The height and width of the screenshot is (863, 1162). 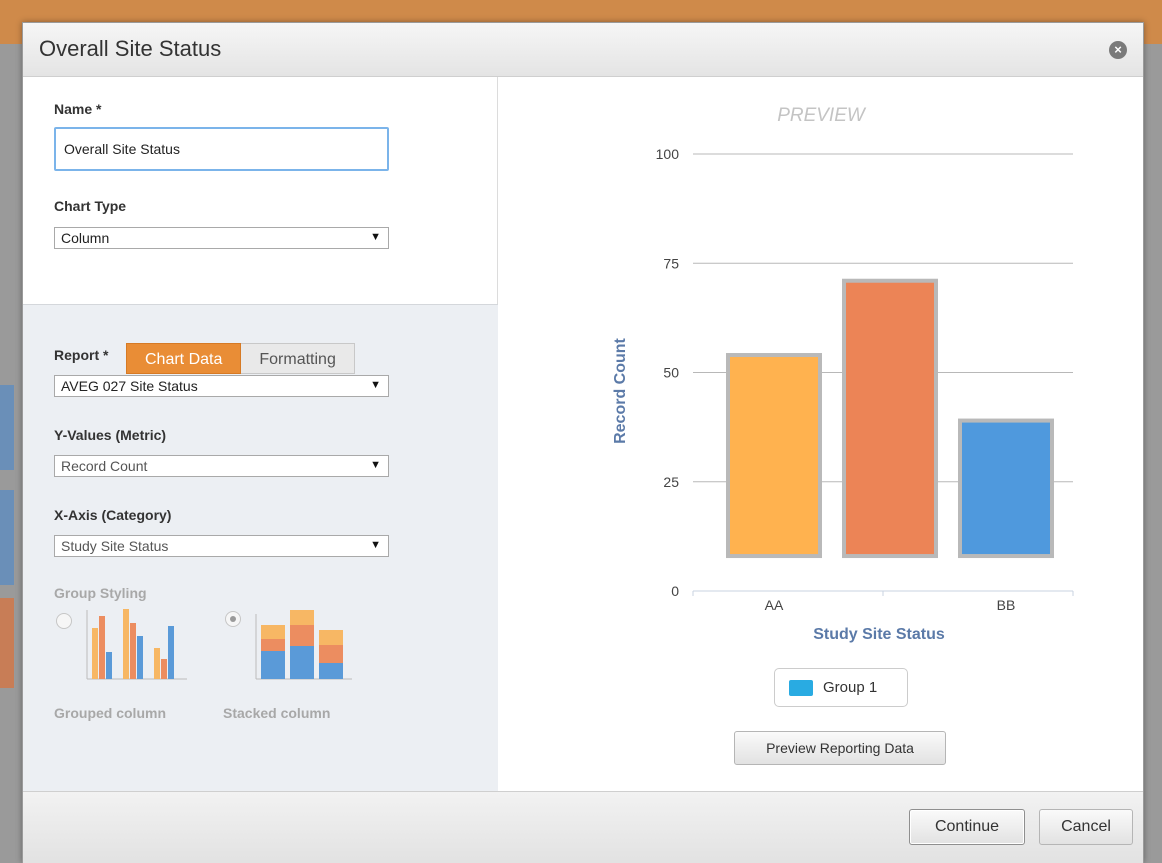 I want to click on background-orange-strip, so click(x=7, y=643).